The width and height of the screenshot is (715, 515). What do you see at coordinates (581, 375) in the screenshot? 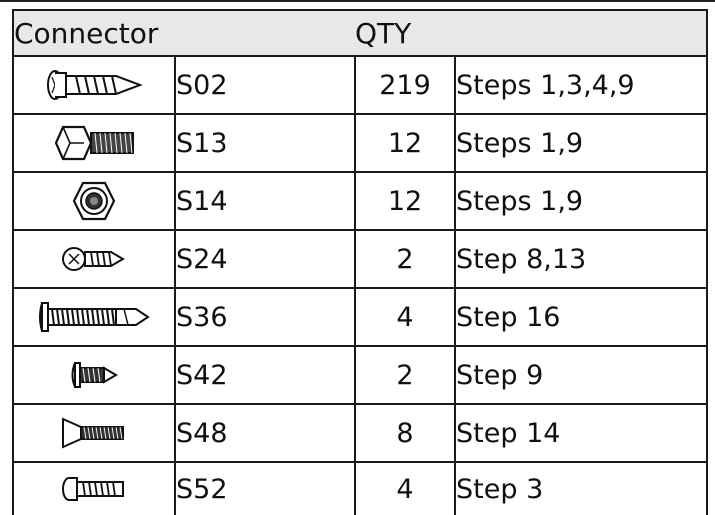
I see `steps: Step 9` at bounding box center [581, 375].